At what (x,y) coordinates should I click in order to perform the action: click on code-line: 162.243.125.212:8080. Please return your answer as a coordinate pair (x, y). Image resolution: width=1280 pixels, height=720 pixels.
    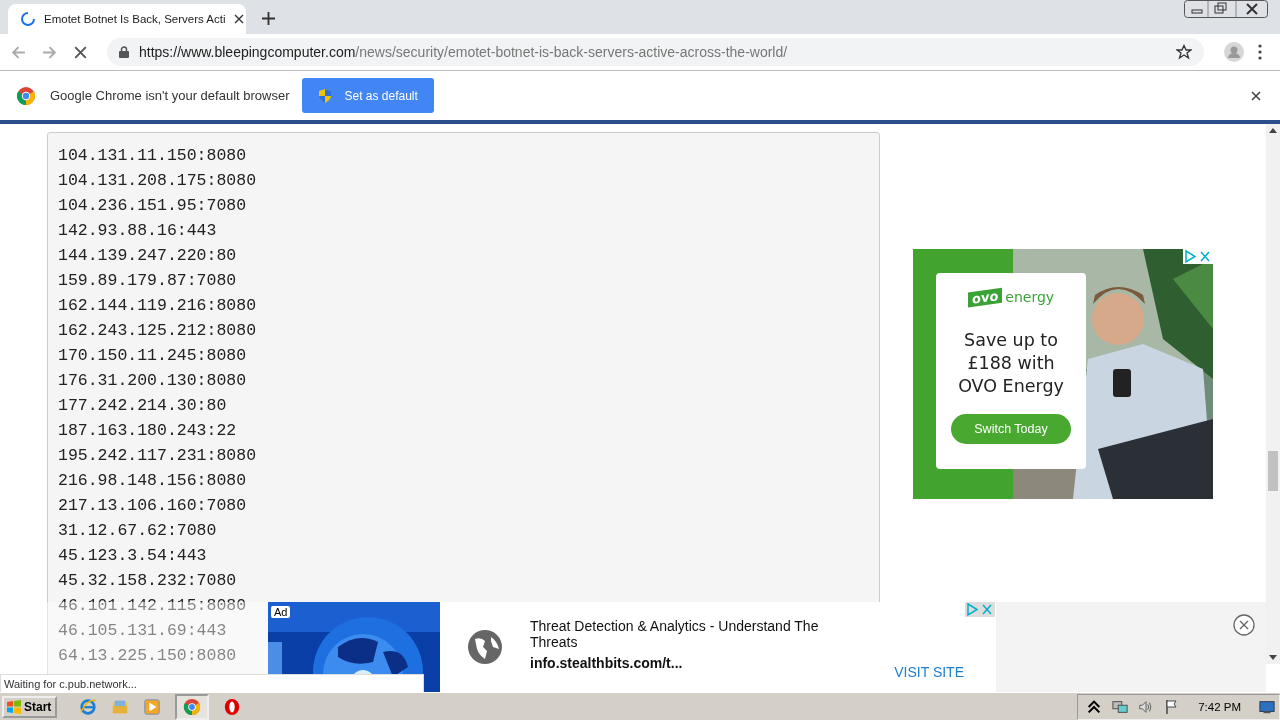
    Looking at the image, I should click on (157, 331).